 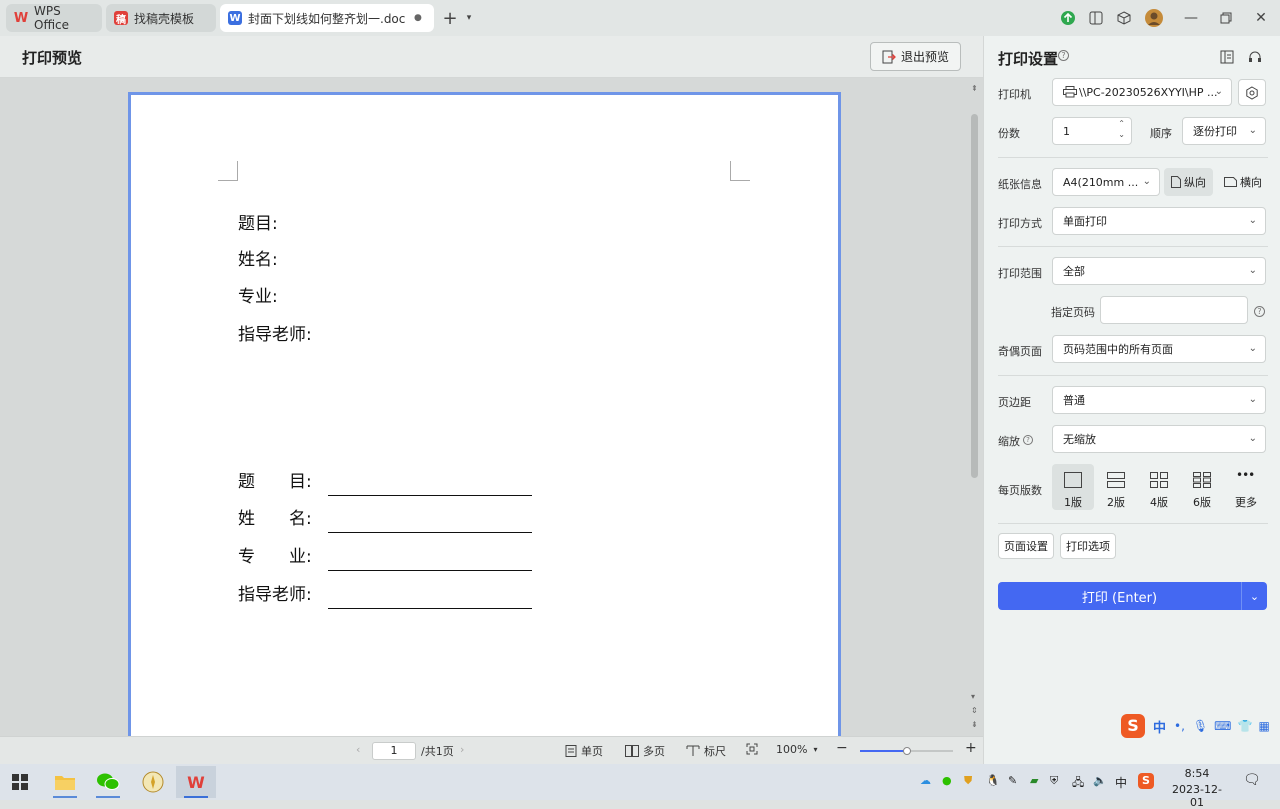 What do you see at coordinates (1073, 502) in the screenshot?
I see `perpage-option-label: 1版` at bounding box center [1073, 502].